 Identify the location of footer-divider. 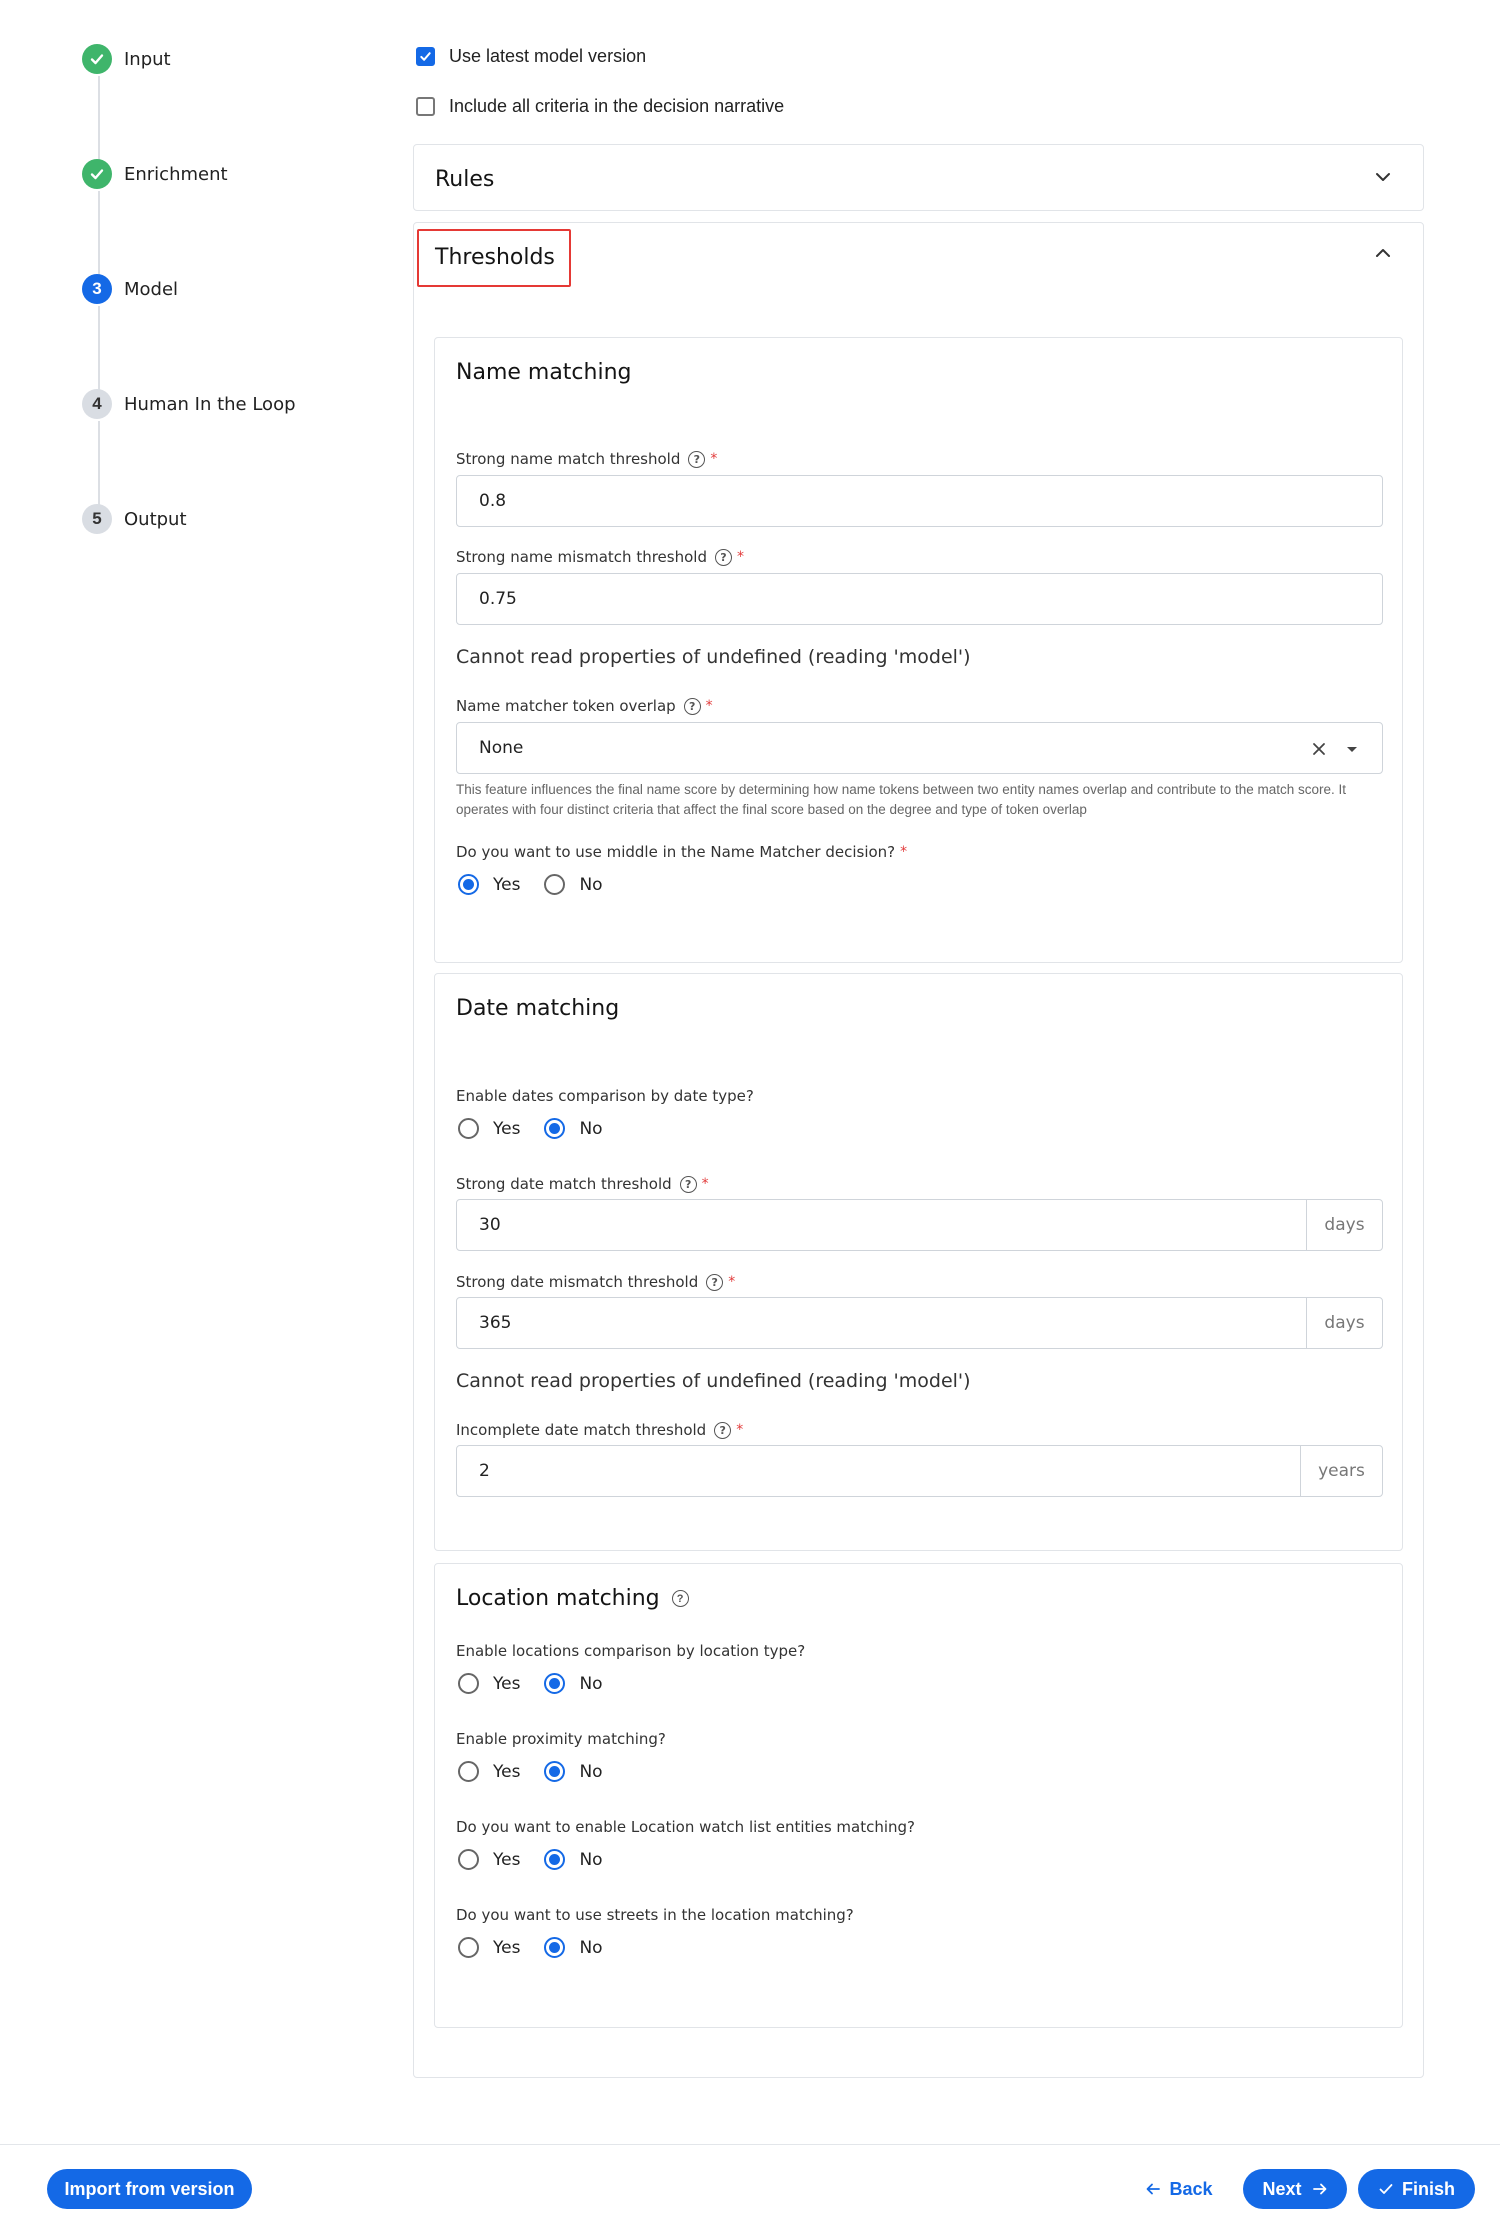
(750, 2144).